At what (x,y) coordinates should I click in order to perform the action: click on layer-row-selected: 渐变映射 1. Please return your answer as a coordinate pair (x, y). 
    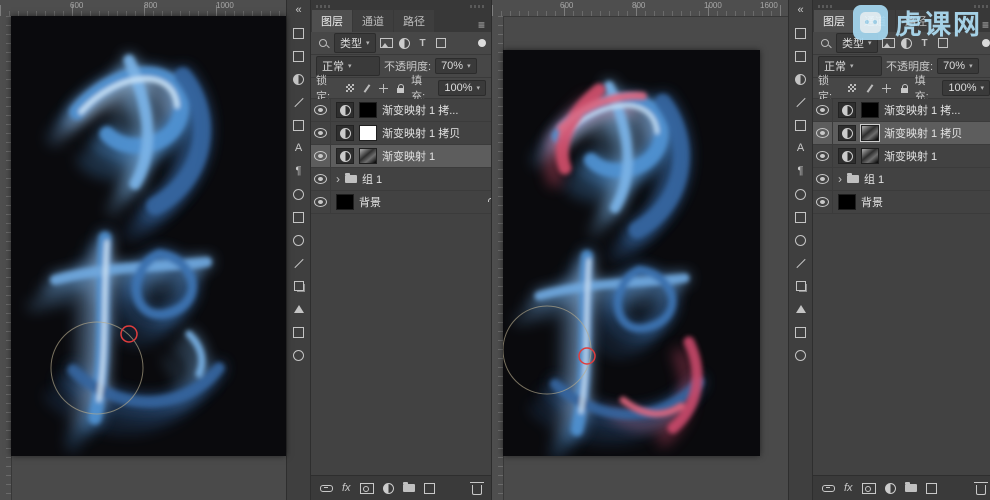
    Looking at the image, I should click on (401, 156).